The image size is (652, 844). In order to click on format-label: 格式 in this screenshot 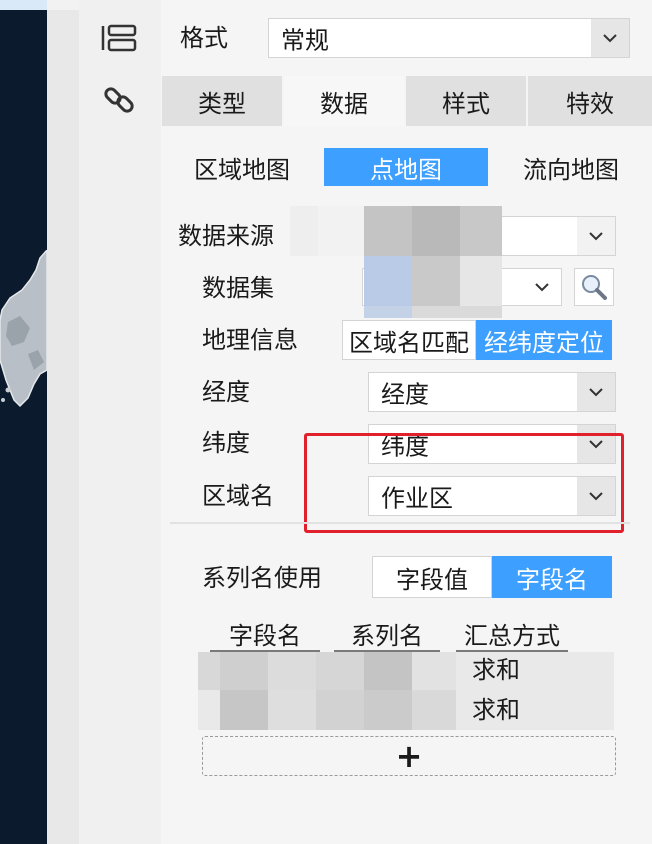, I will do `click(204, 38)`.